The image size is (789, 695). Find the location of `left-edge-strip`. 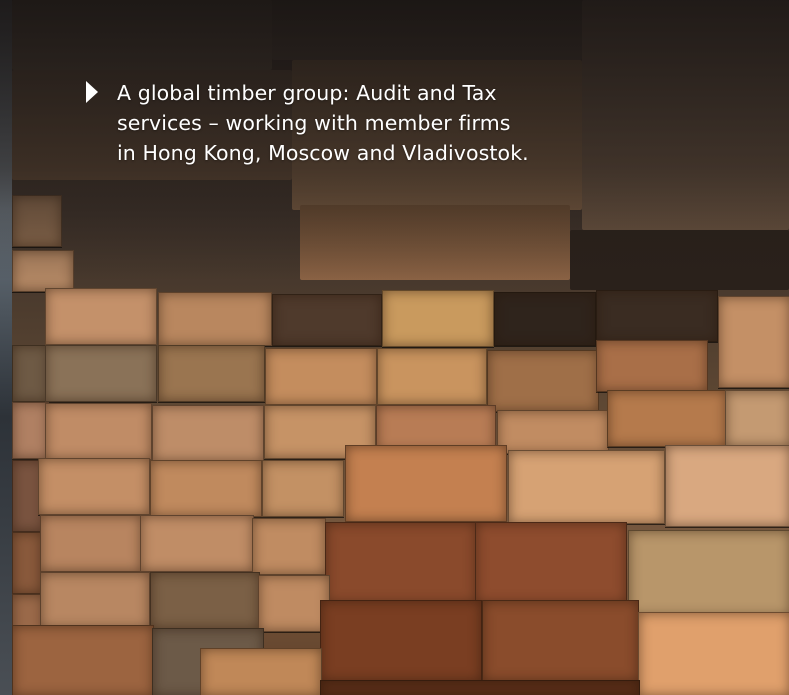

left-edge-strip is located at coordinates (6, 347).